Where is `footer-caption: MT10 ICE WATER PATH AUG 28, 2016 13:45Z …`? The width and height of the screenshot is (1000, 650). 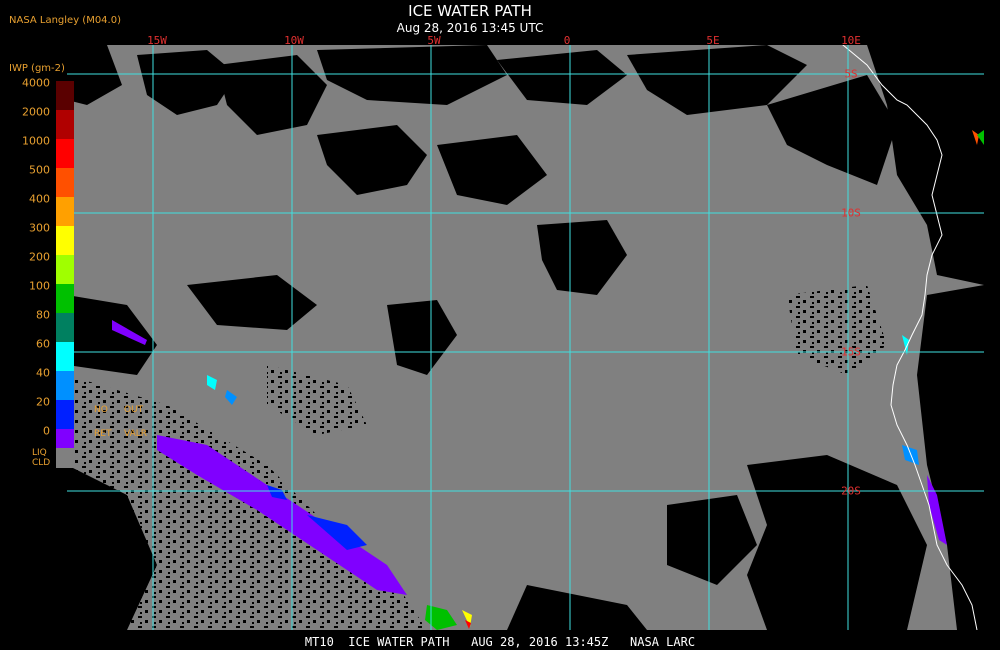
footer-caption: MT10 ICE WATER PATH AUG 28, 2016 13:45Z … is located at coordinates (500, 642).